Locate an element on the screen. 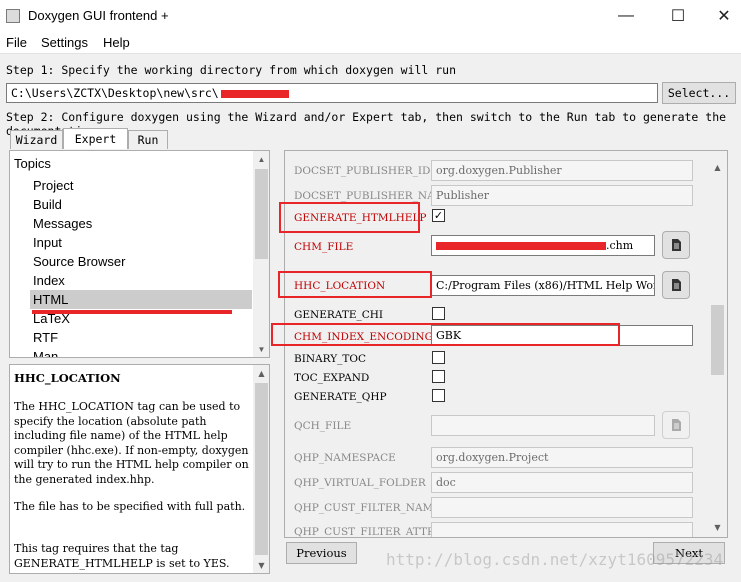 This screenshot has height=582, width=741. menu-help: Help is located at coordinates (116, 42).